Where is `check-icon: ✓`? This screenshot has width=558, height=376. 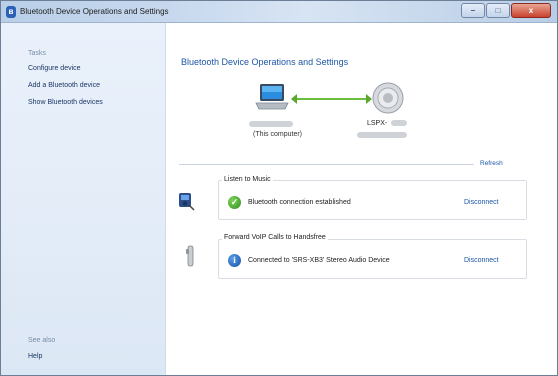
check-icon: ✓ is located at coordinates (234, 202).